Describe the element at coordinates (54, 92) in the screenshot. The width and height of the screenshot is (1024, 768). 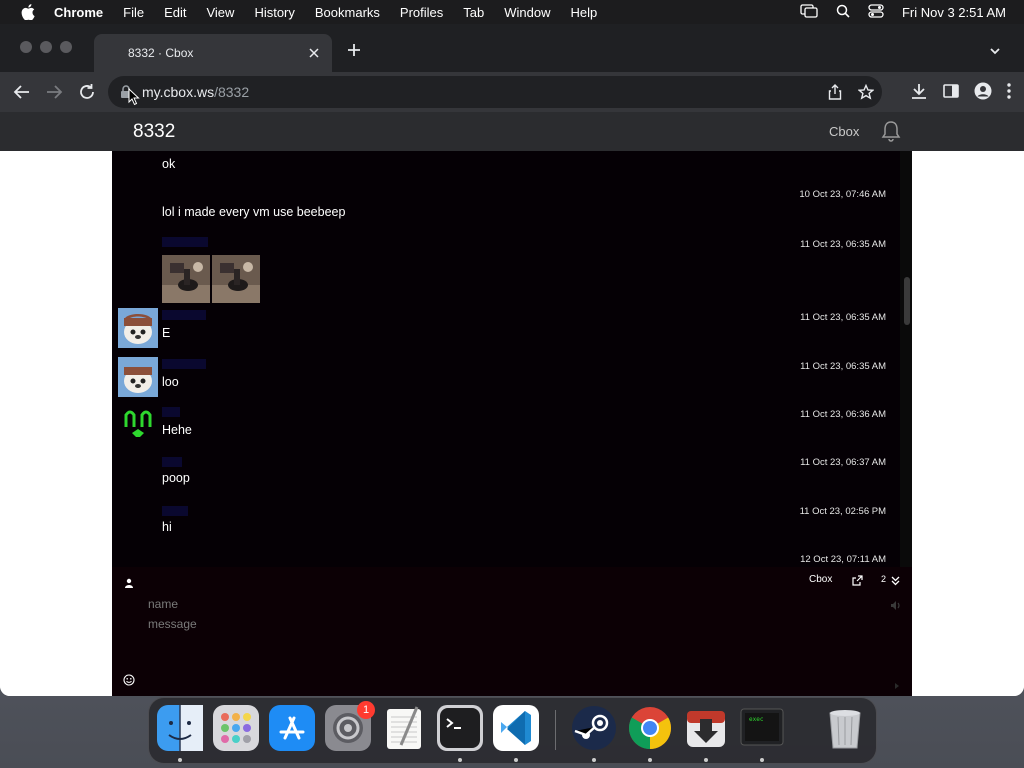
I see `forward-arrow-icon` at that location.